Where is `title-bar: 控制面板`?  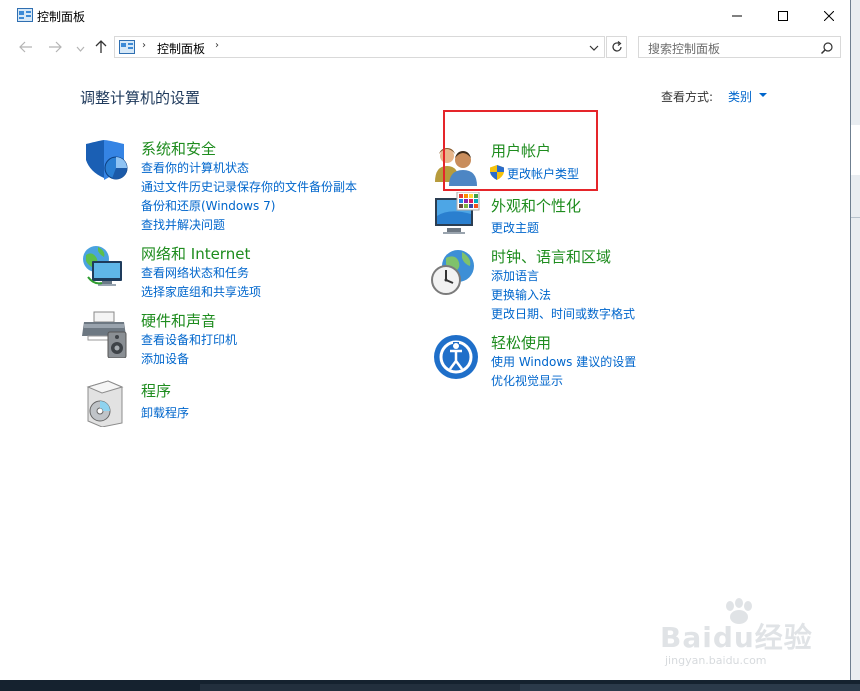 title-bar: 控制面板 is located at coordinates (425, 15).